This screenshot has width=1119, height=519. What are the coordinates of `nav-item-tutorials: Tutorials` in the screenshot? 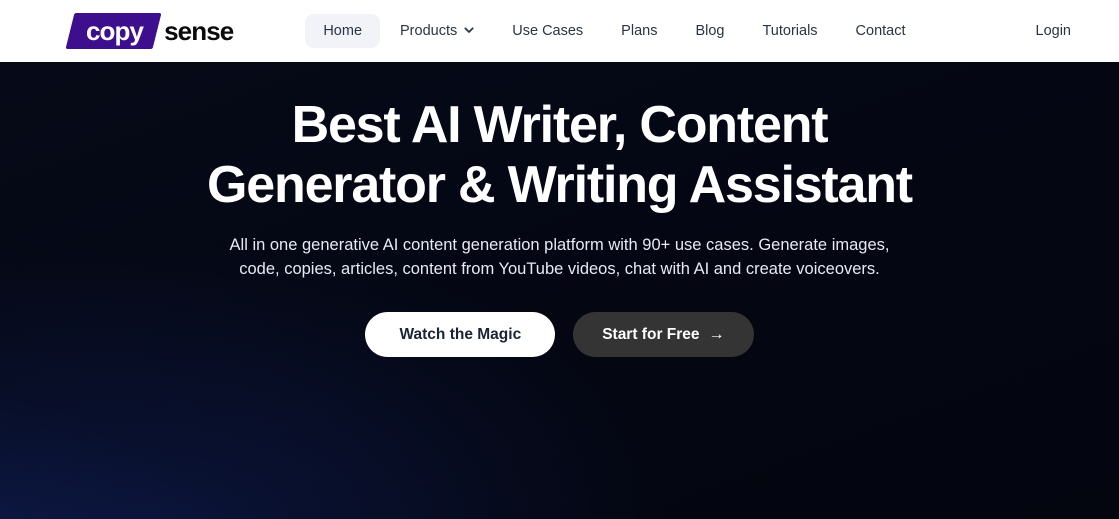 It's located at (789, 31).